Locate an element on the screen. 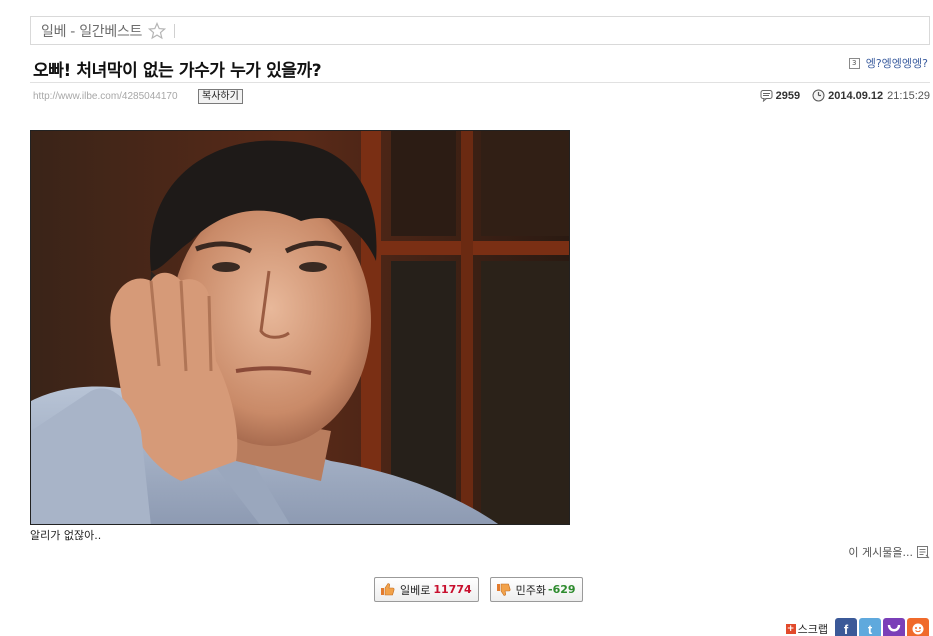  share-bar: + 스크랩 f t is located at coordinates (857, 627).